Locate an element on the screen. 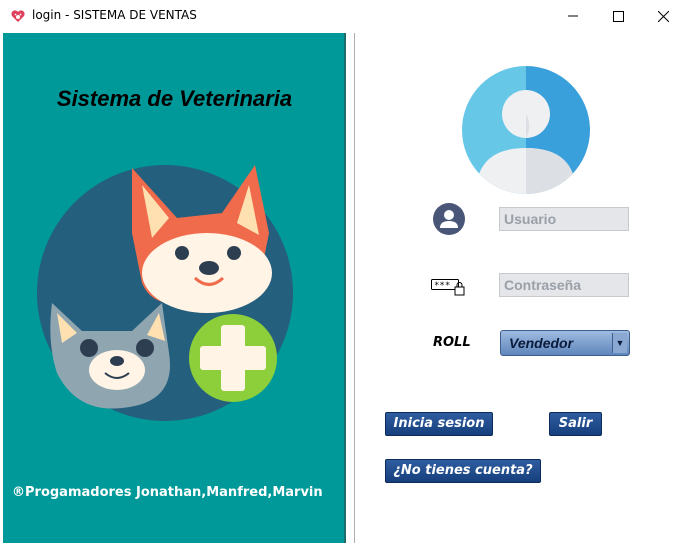 The height and width of the screenshot is (546, 690). password-icon: *** is located at coordinates (448, 289).